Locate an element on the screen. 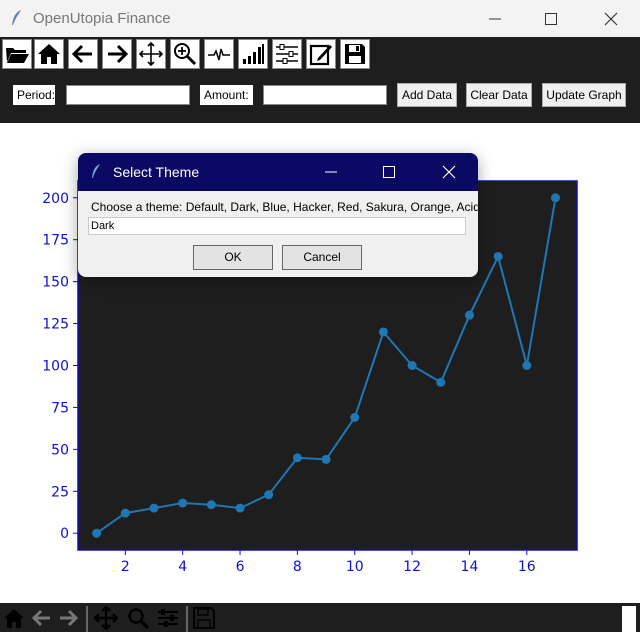 The width and height of the screenshot is (640, 632). zoom-icon is located at coordinates (138, 618).